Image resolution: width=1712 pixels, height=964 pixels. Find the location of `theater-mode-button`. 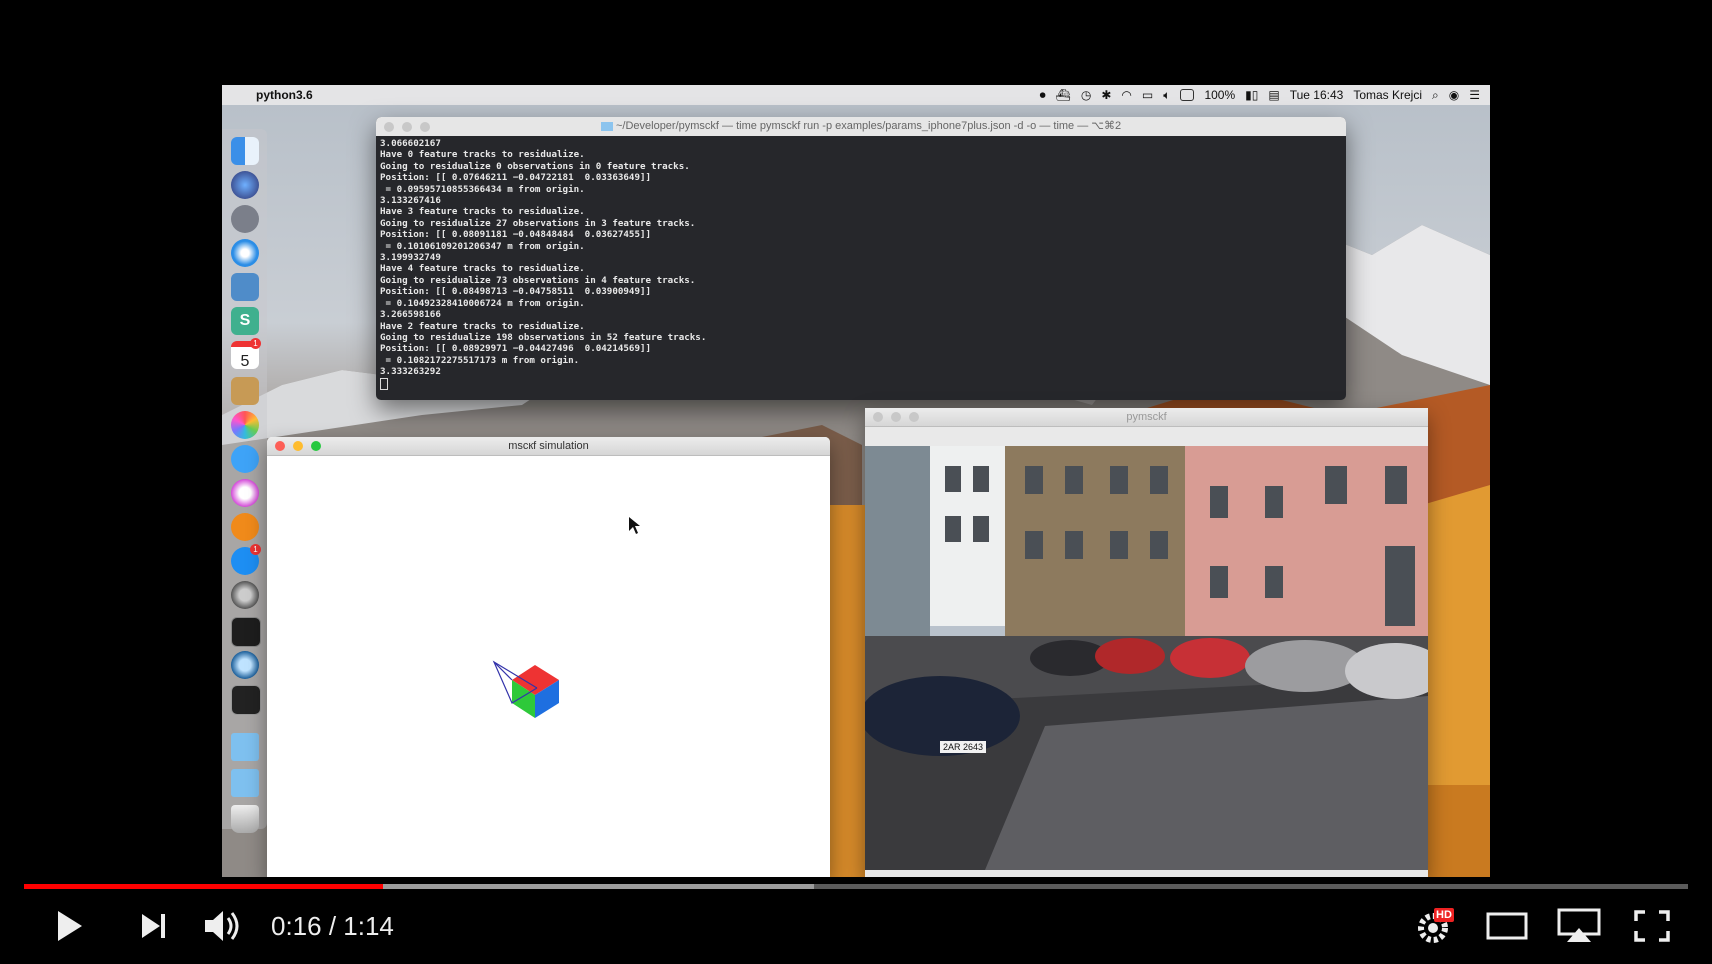

theater-mode-button is located at coordinates (1507, 926).